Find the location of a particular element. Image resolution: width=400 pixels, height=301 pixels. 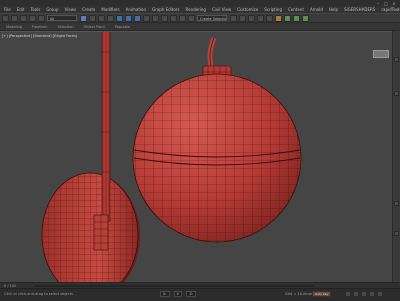

menu-content: Content is located at coordinates (296, 9).